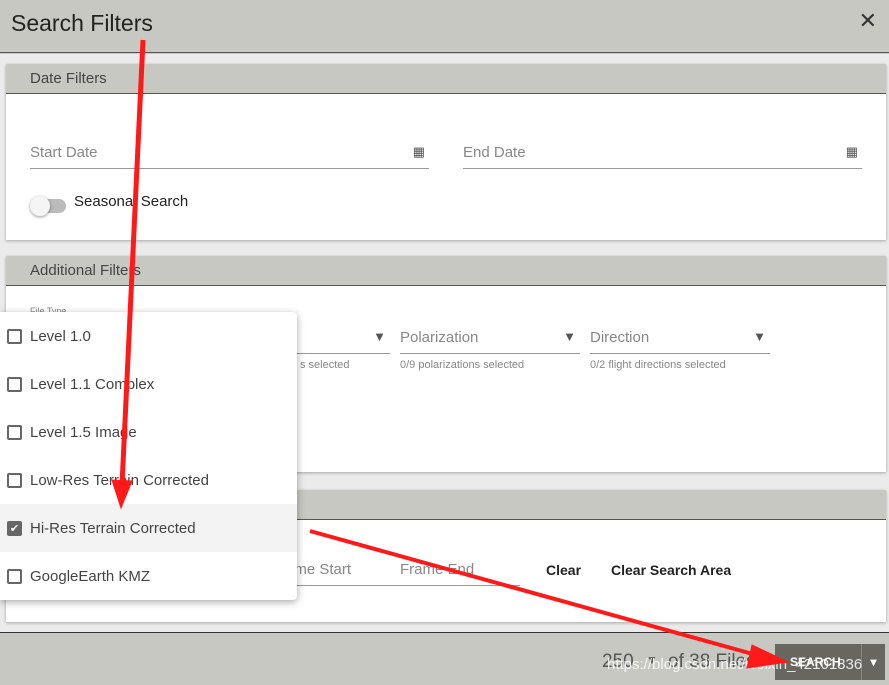  What do you see at coordinates (325, 365) in the screenshot?
I see `file-type-hint: s selected` at bounding box center [325, 365].